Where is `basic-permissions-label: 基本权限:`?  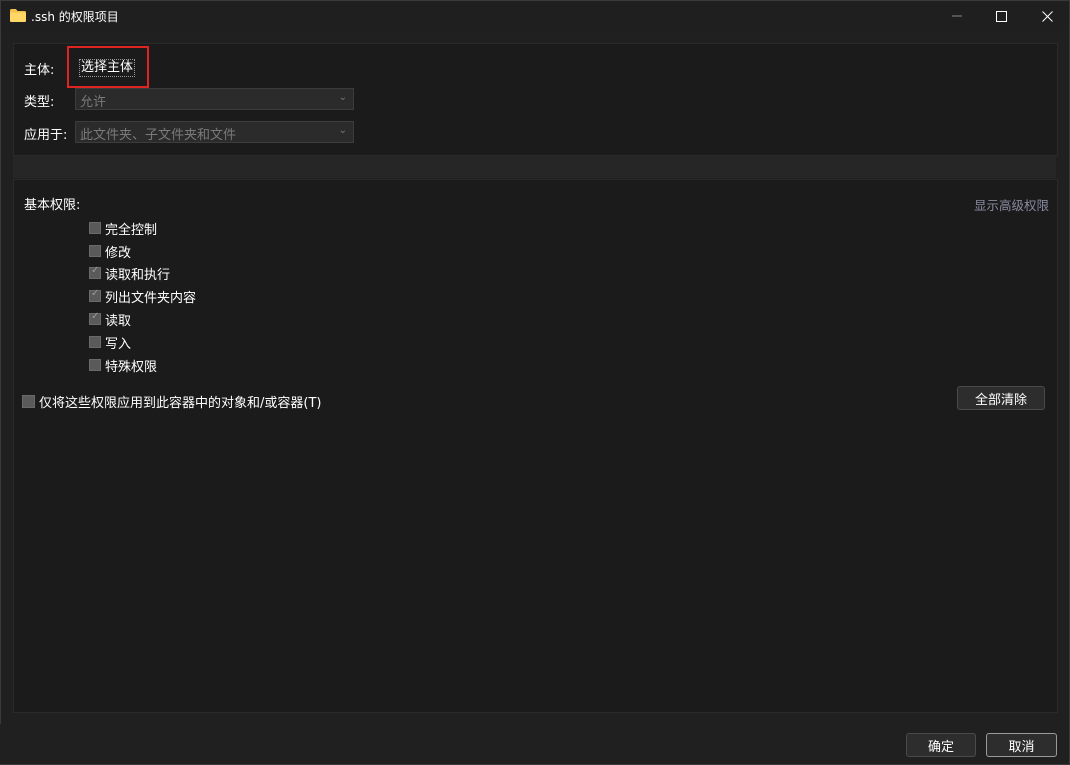
basic-permissions-label: 基本权限: is located at coordinates (52, 205).